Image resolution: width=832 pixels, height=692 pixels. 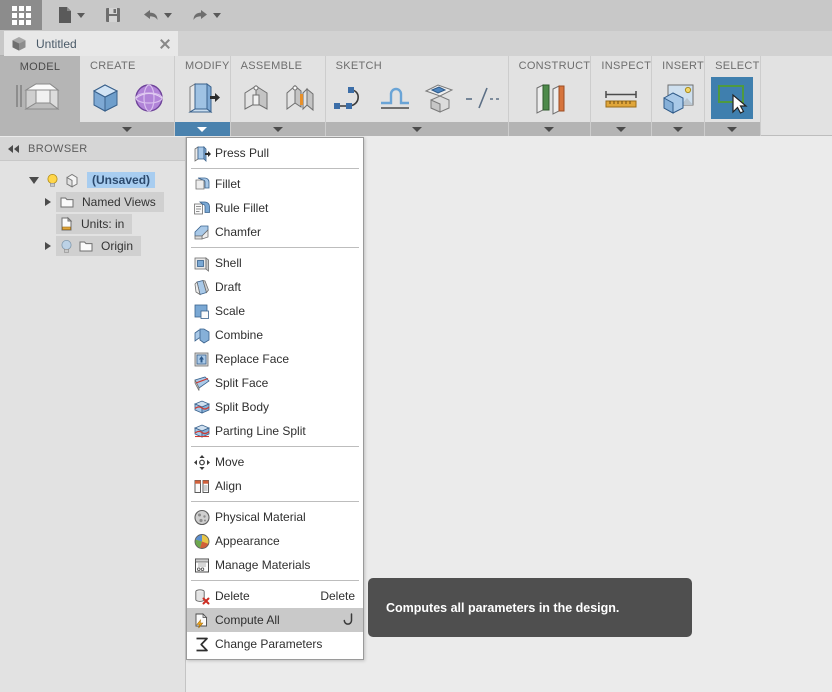 What do you see at coordinates (337, 596) in the screenshot?
I see `menu-item-accelerator: Delete` at bounding box center [337, 596].